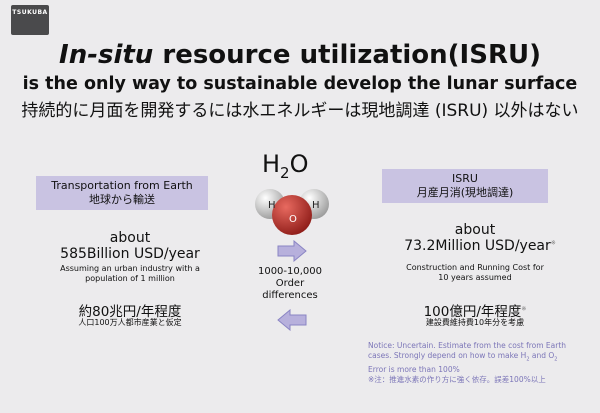 Image resolution: width=600 pixels, height=413 pixels. What do you see at coordinates (130, 322) in the screenshot?
I see `left-jp-note: 人口100万人都市産業と仮定` at bounding box center [130, 322].